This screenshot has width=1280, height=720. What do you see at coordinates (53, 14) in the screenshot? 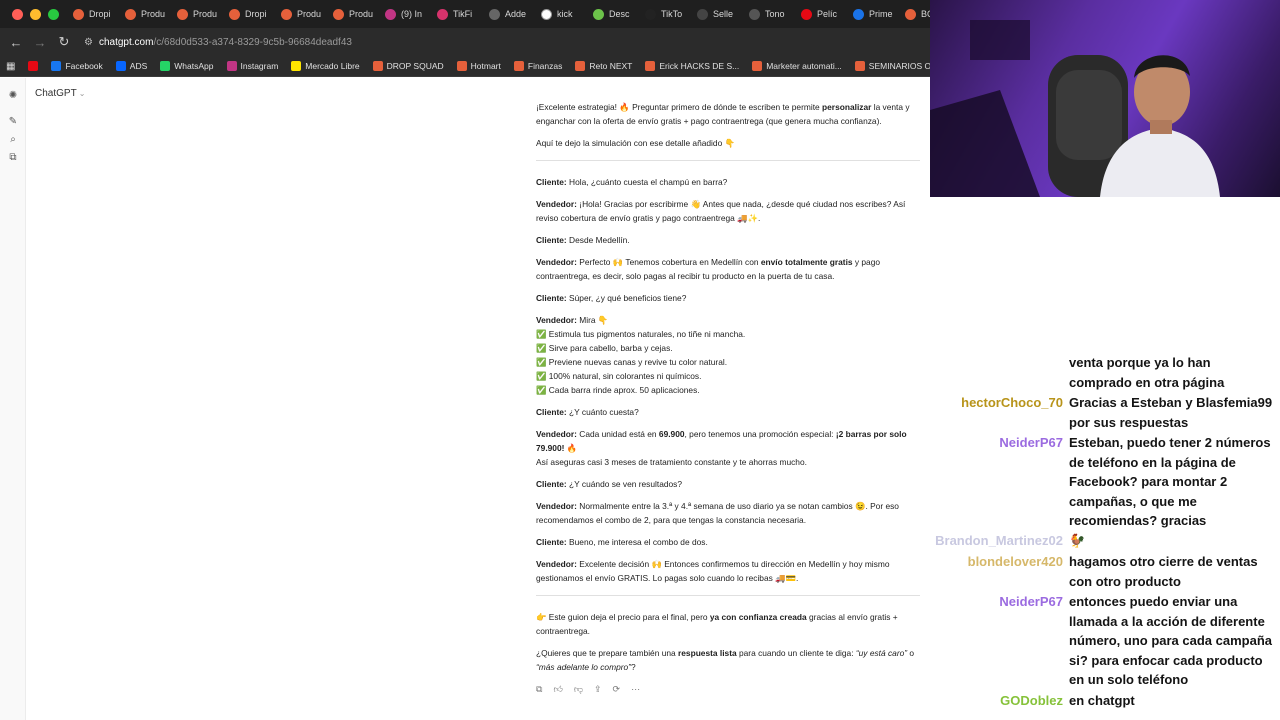
I see `maximize-window-button` at bounding box center [53, 14].